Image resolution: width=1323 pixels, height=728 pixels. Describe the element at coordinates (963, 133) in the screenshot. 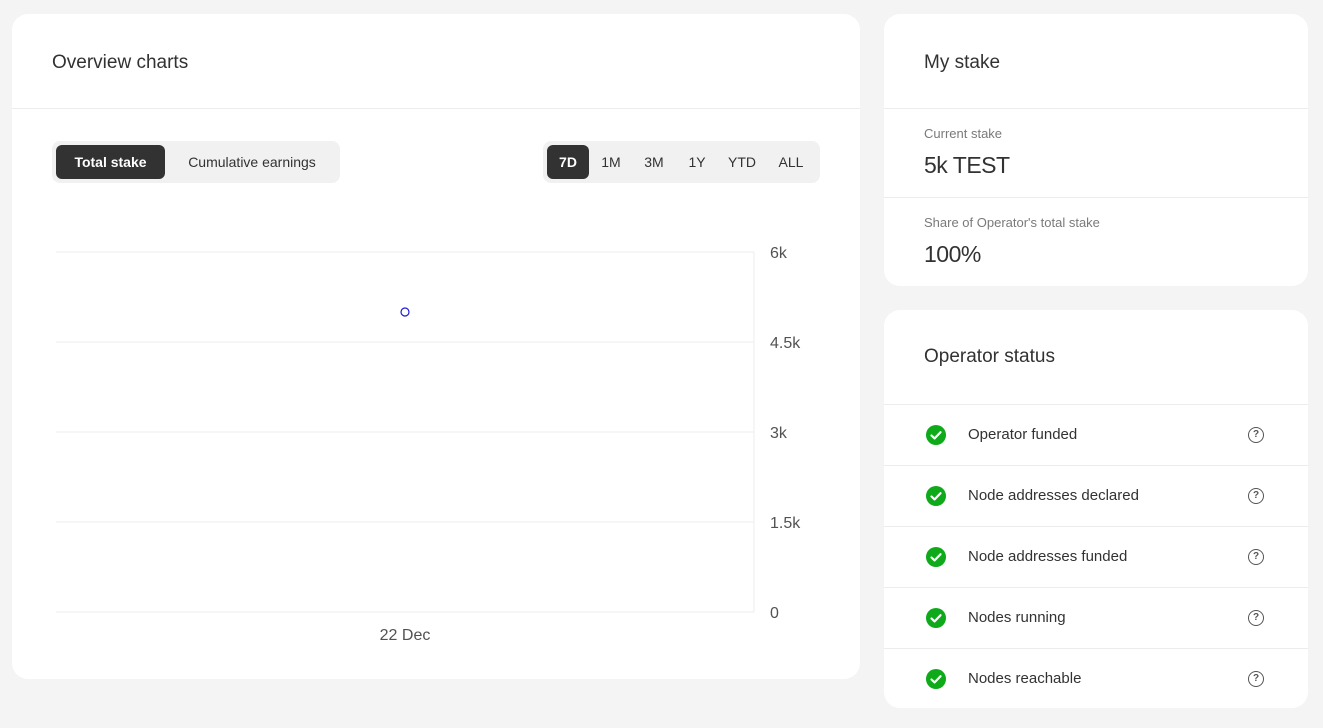

I see `current-stake-label: Current stake` at that location.